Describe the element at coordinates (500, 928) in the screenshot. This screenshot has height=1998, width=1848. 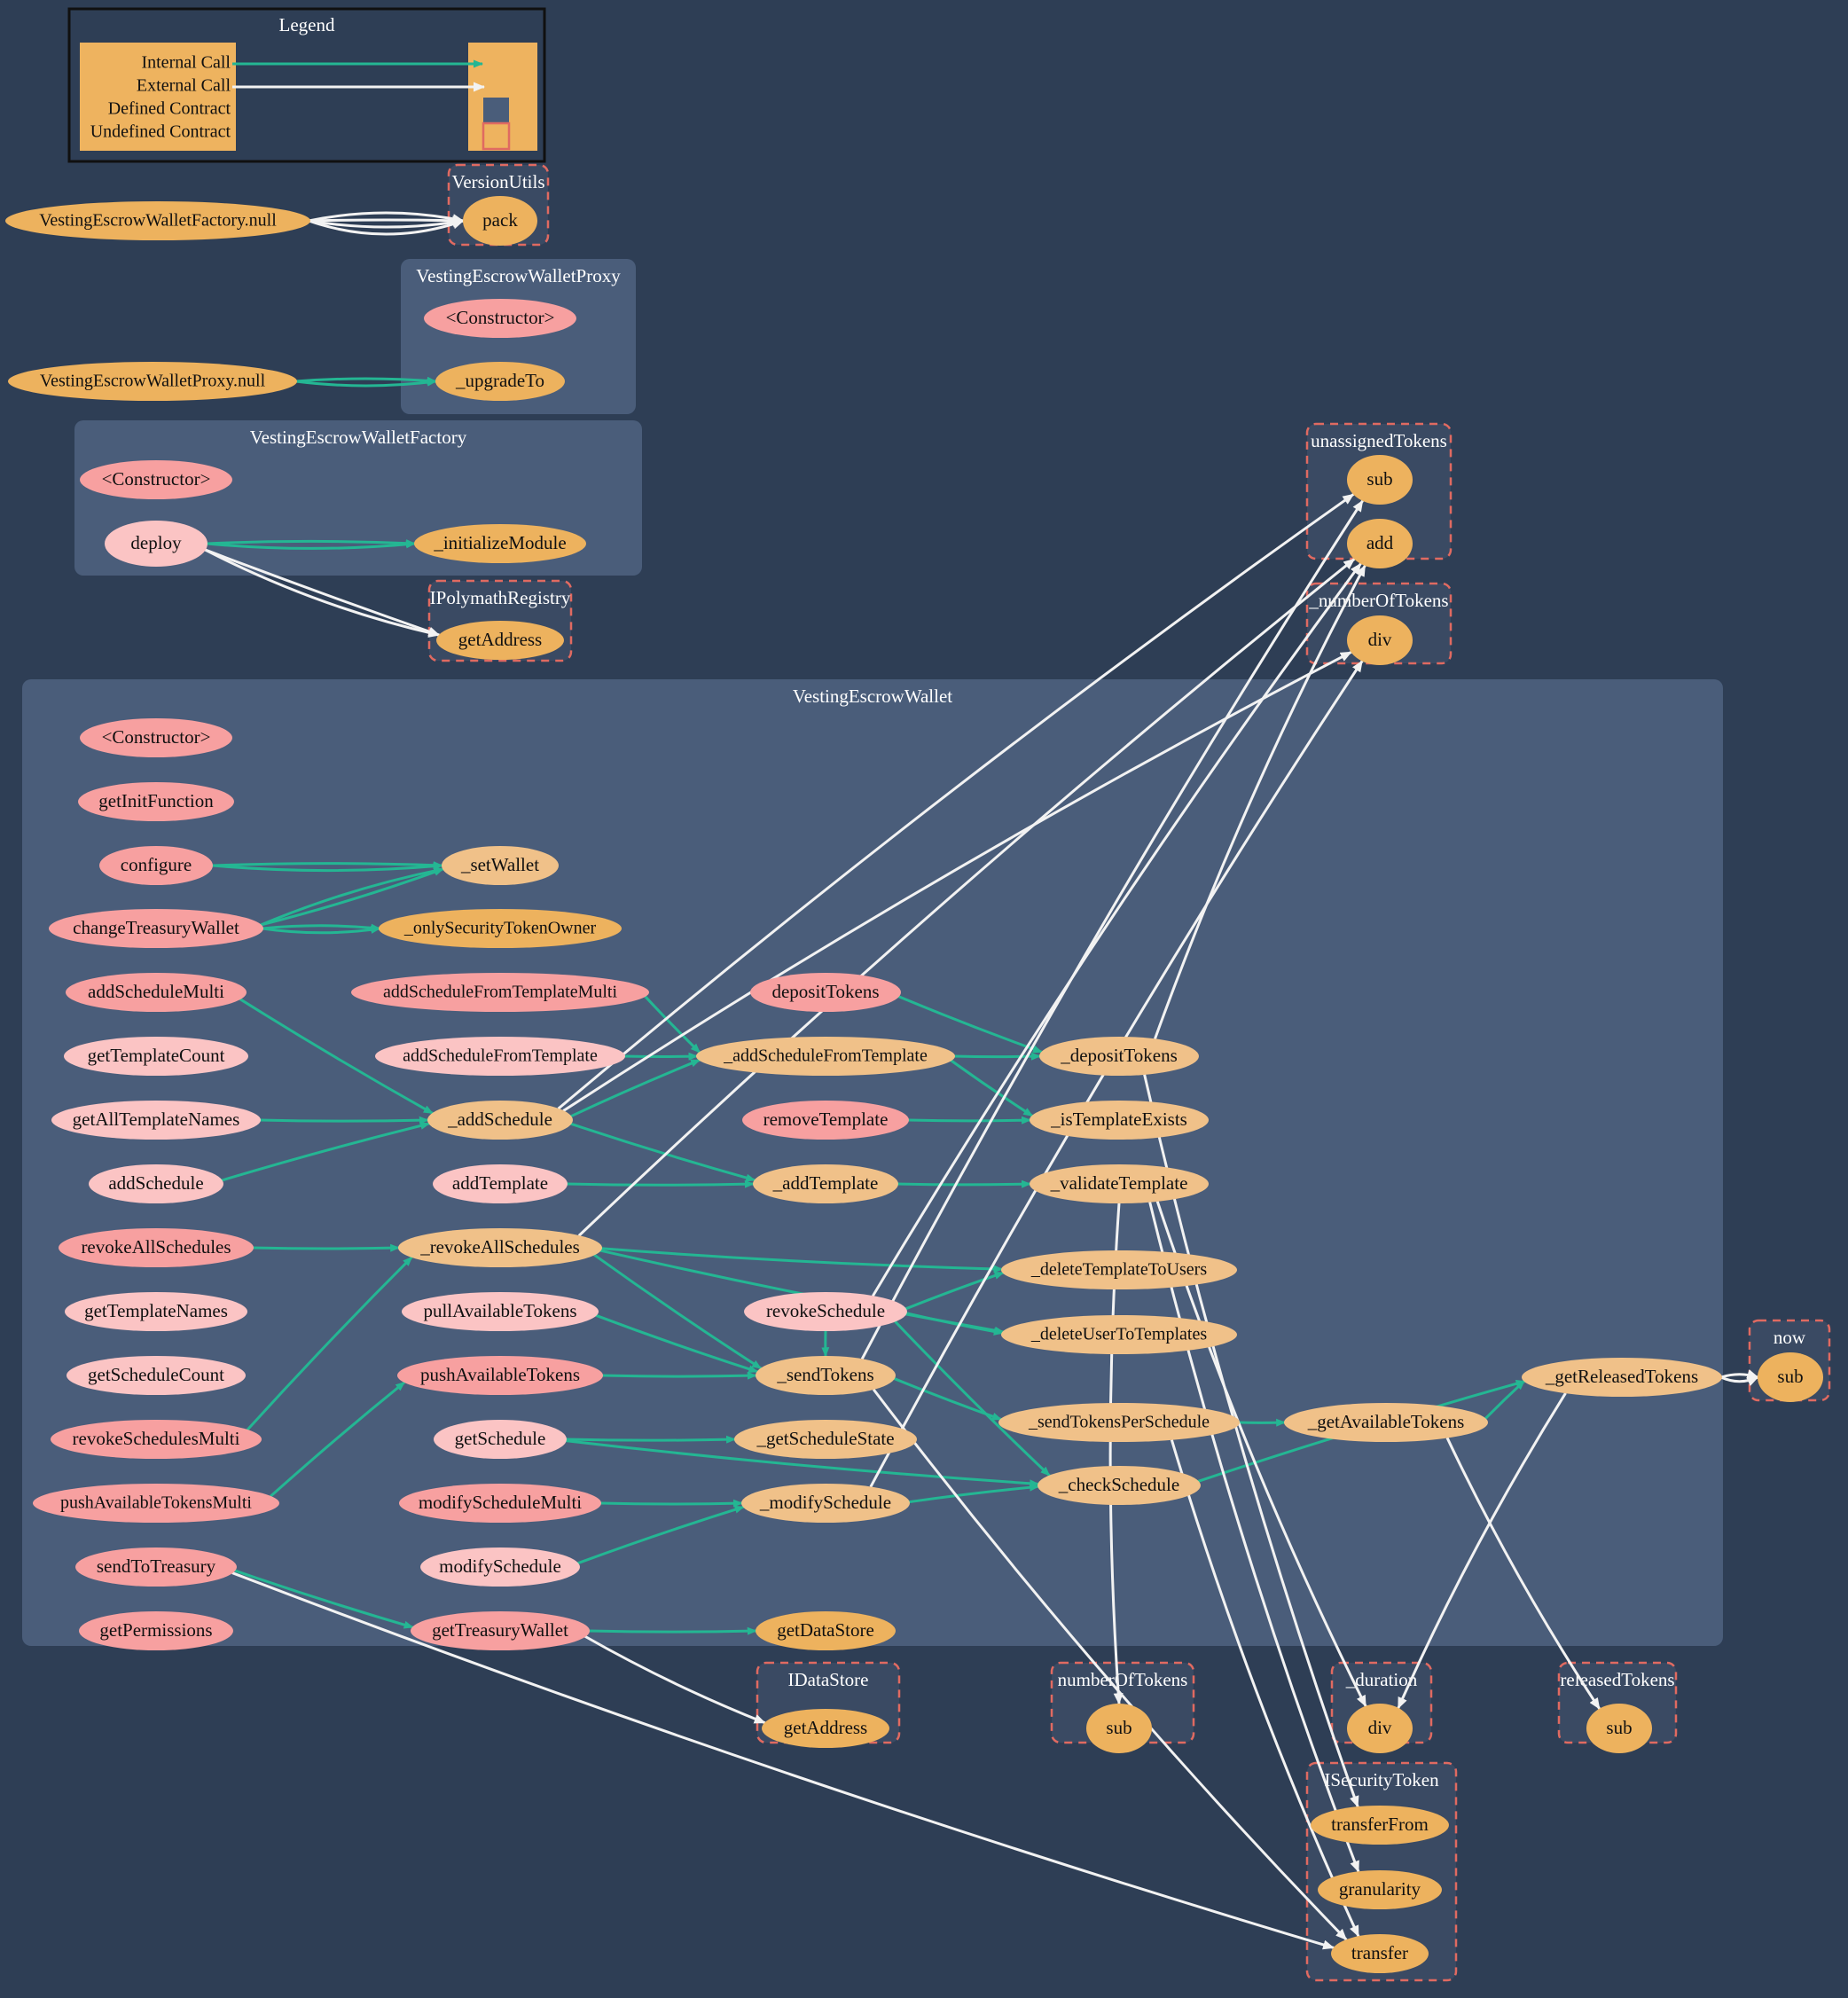
I see `node-n_onlySecurityTokenOwner: _onlySecurityTokenOwner` at that location.